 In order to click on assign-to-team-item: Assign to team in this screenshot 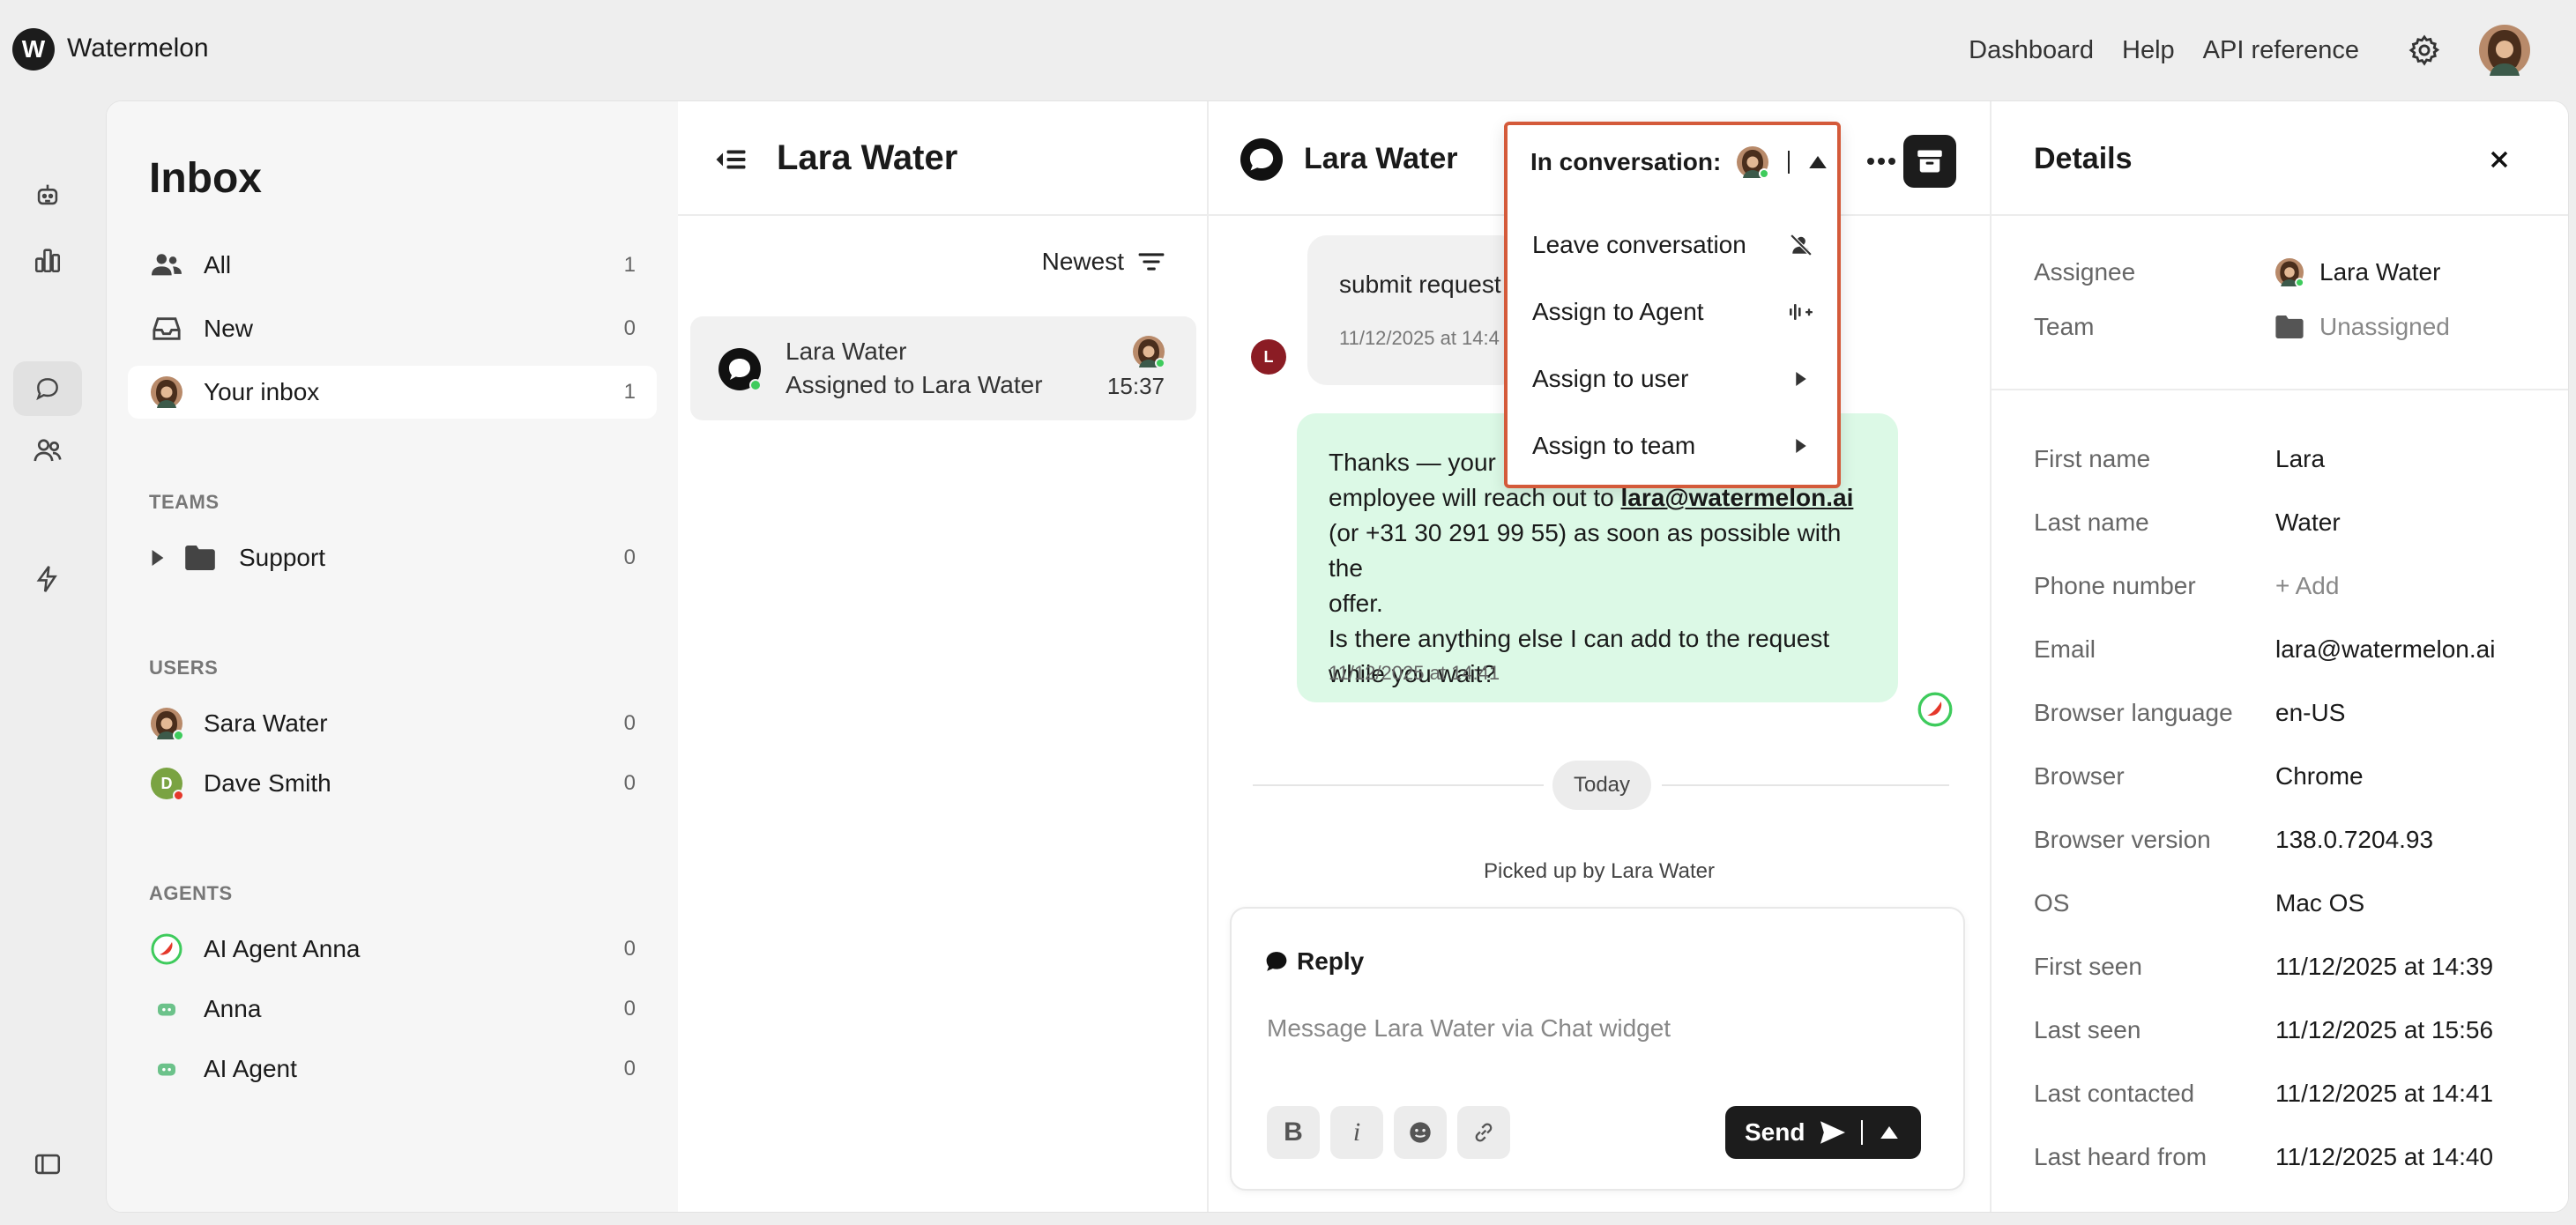, I will do `click(1673, 445)`.